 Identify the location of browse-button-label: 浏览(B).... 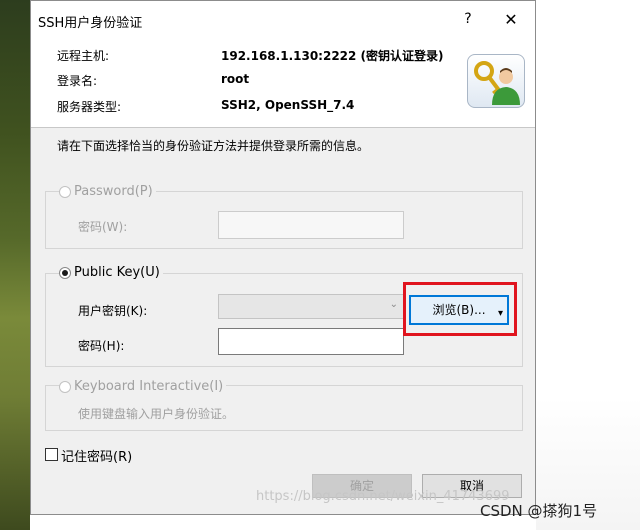
(459, 310).